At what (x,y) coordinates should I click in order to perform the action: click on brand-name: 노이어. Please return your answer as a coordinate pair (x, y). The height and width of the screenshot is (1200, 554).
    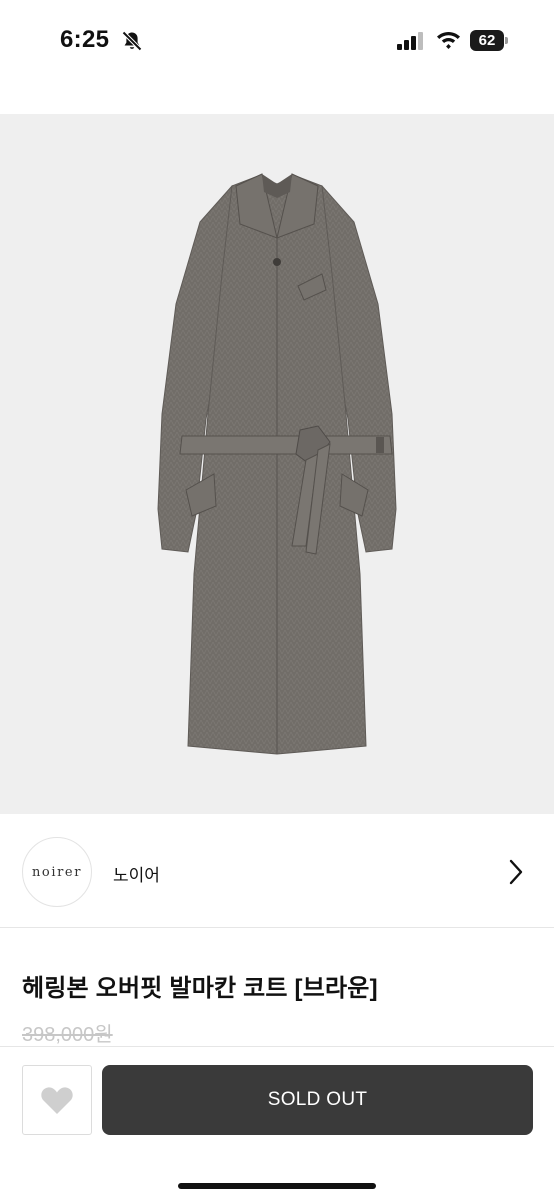
    Looking at the image, I should click on (136, 873).